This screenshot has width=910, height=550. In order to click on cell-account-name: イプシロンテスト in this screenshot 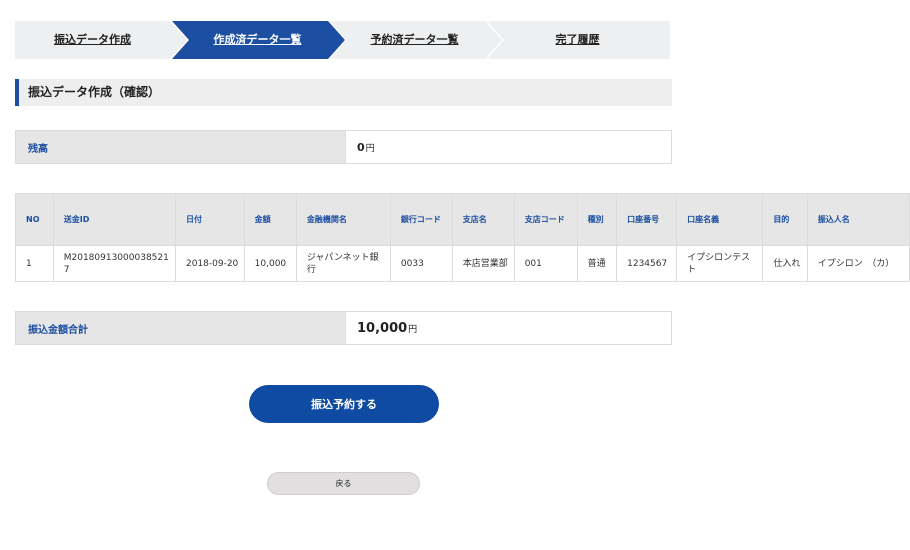, I will do `click(720, 263)`.